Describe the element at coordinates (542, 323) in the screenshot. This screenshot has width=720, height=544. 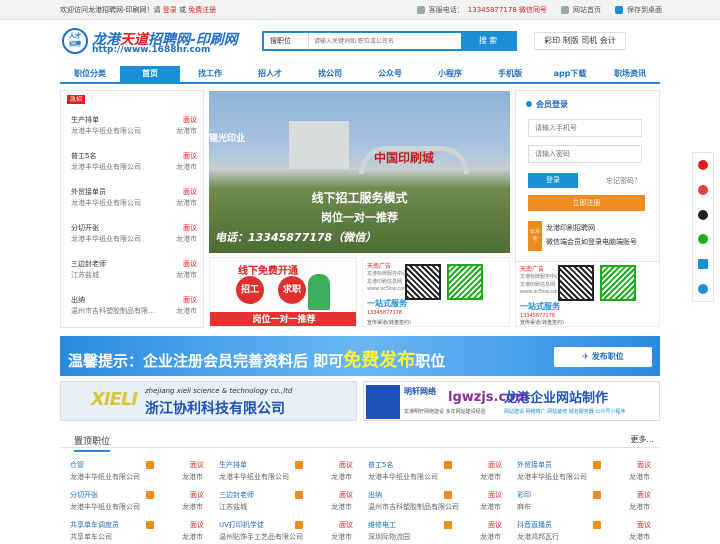
I see `ad-foot: 宣传渠道(转盘签约)` at that location.